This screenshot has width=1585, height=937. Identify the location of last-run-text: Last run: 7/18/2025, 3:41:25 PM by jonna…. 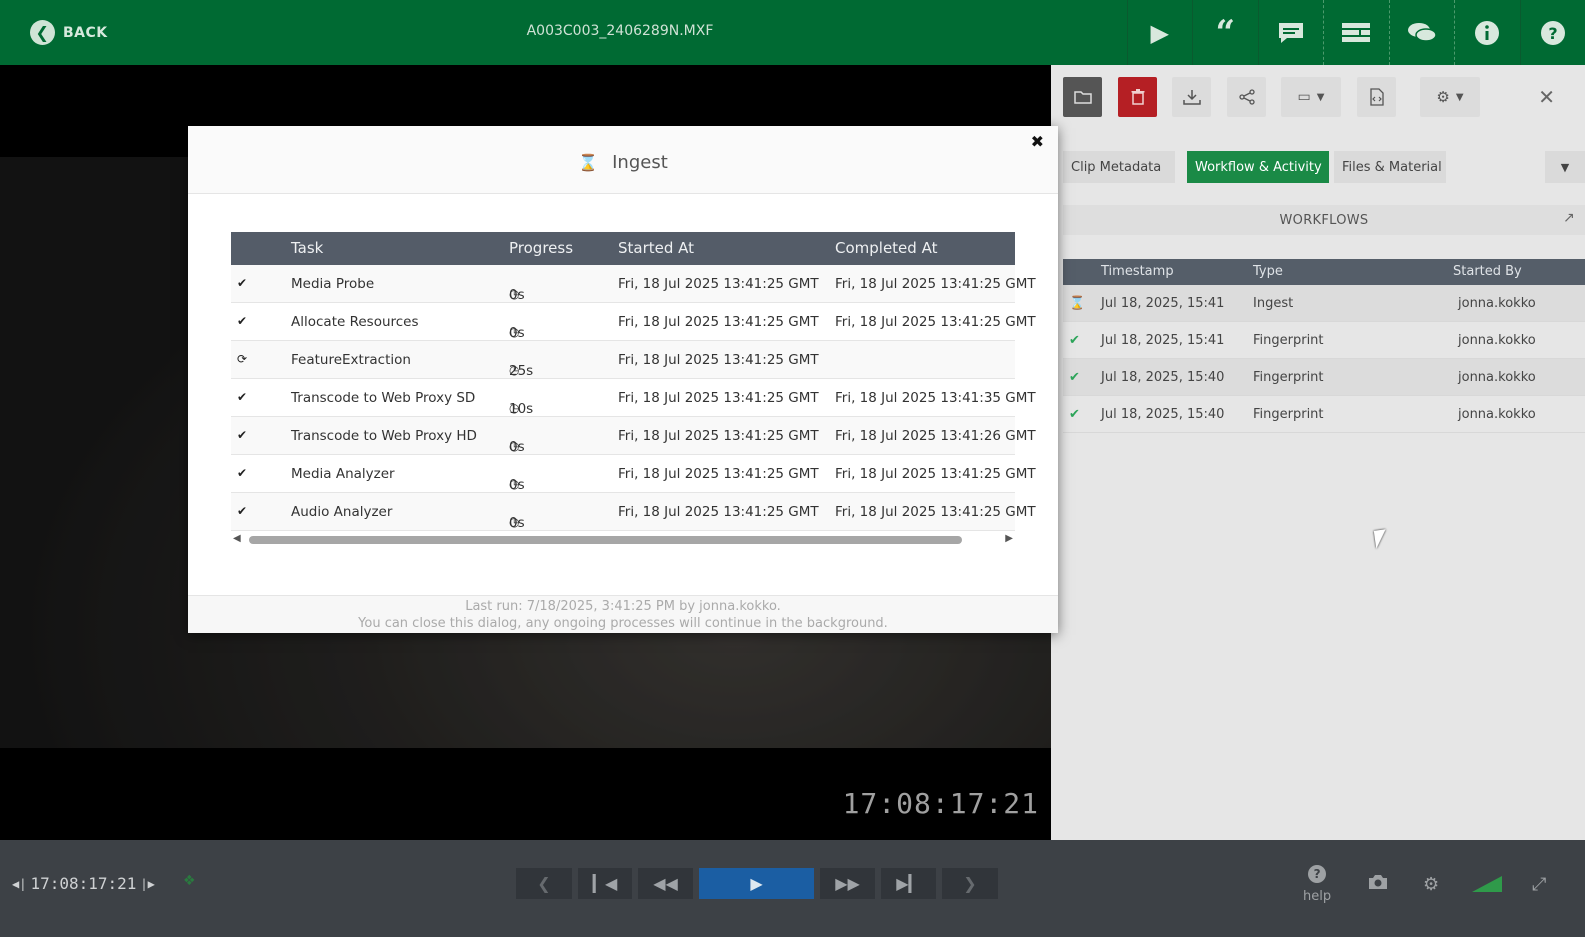
(623, 606).